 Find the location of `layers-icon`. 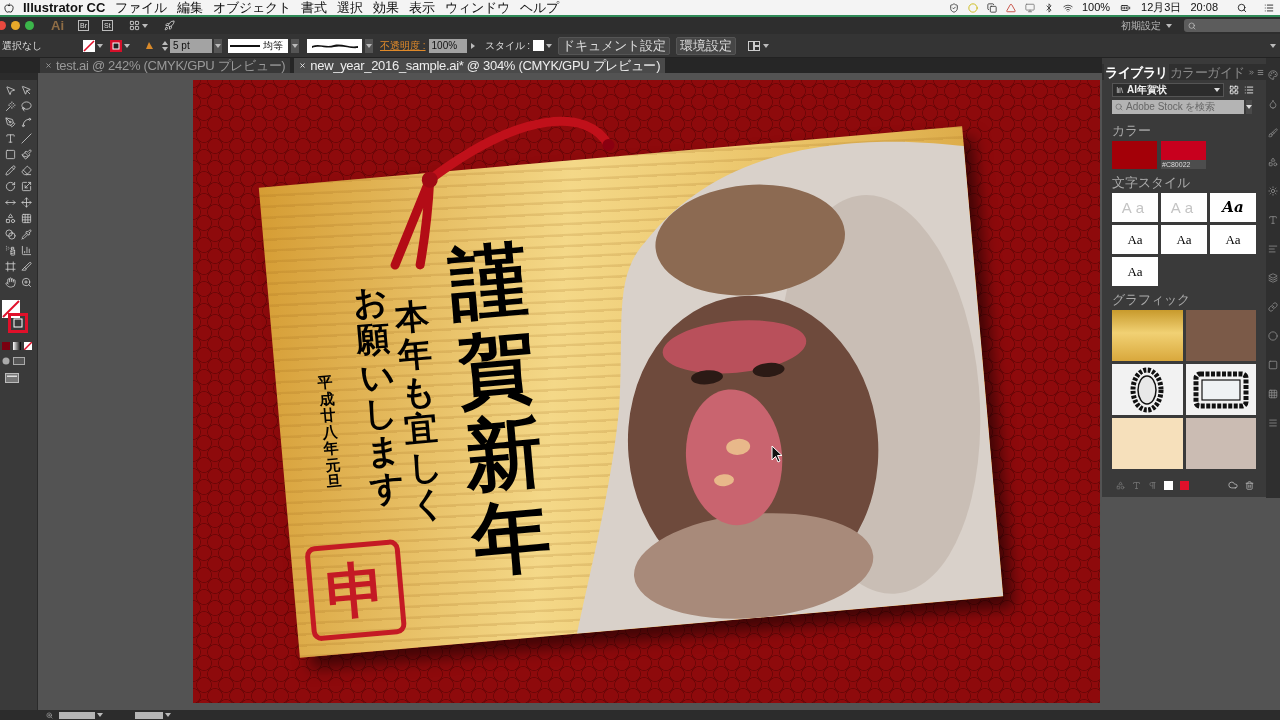

layers-icon is located at coordinates (1273, 278).